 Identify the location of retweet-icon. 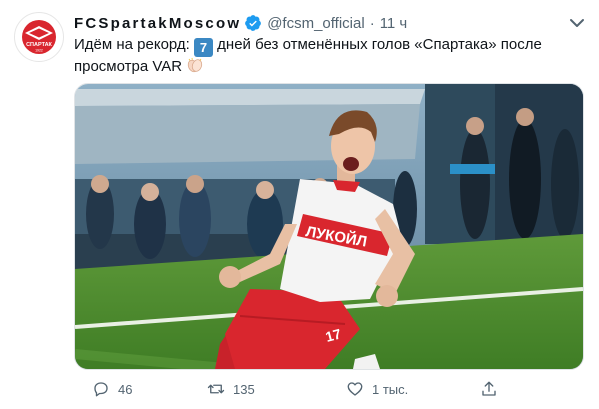
(216, 389).